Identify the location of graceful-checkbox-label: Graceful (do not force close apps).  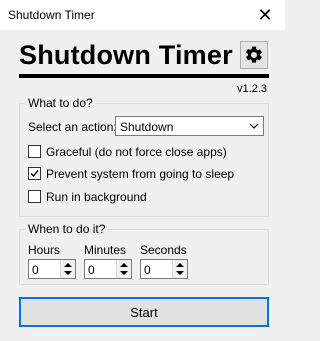
(136, 152).